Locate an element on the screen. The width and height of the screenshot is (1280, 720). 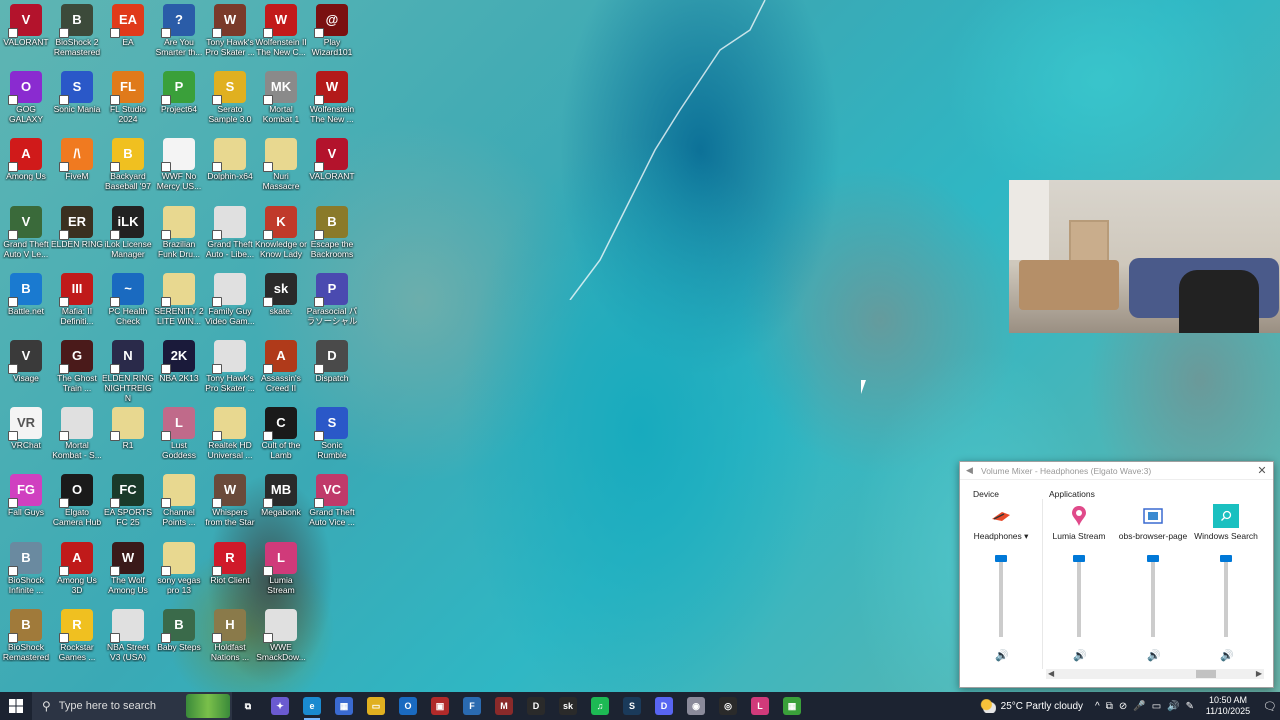
taskbar-app-edge: e is located at coordinates (312, 706).